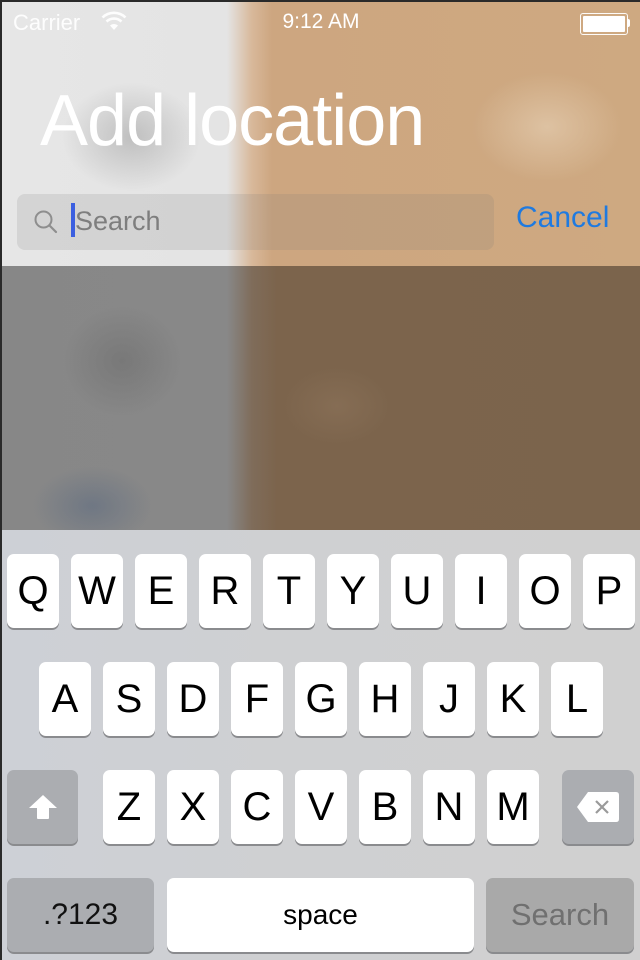 This screenshot has height=960, width=640. Describe the element at coordinates (161, 591) in the screenshot. I see `key-e: E` at that location.